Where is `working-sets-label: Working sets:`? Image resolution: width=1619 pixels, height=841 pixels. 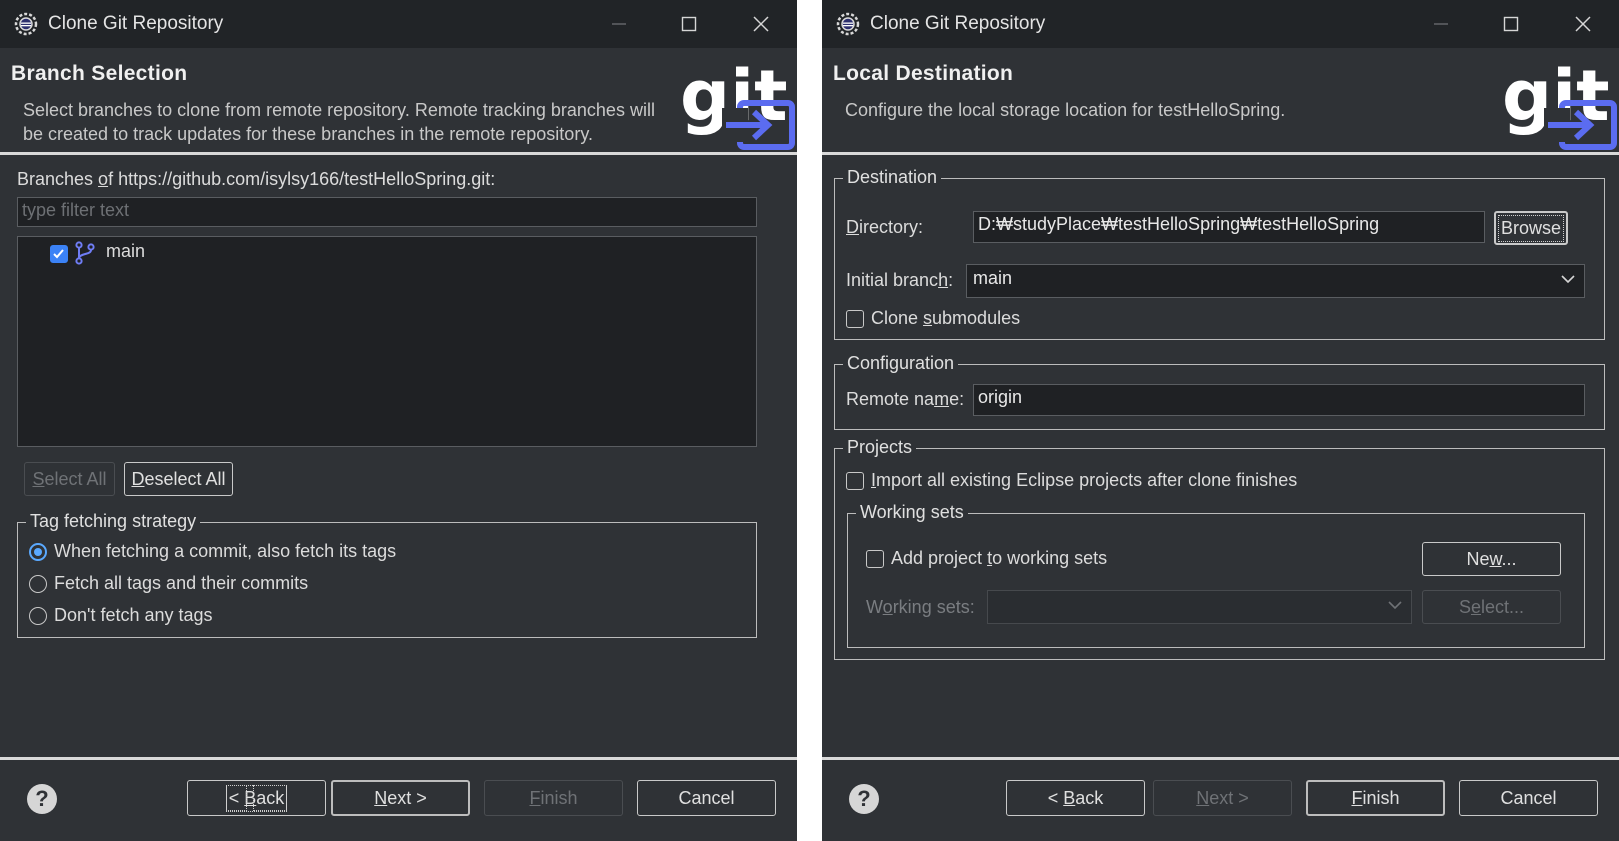
working-sets-label: Working sets: is located at coordinates (920, 607).